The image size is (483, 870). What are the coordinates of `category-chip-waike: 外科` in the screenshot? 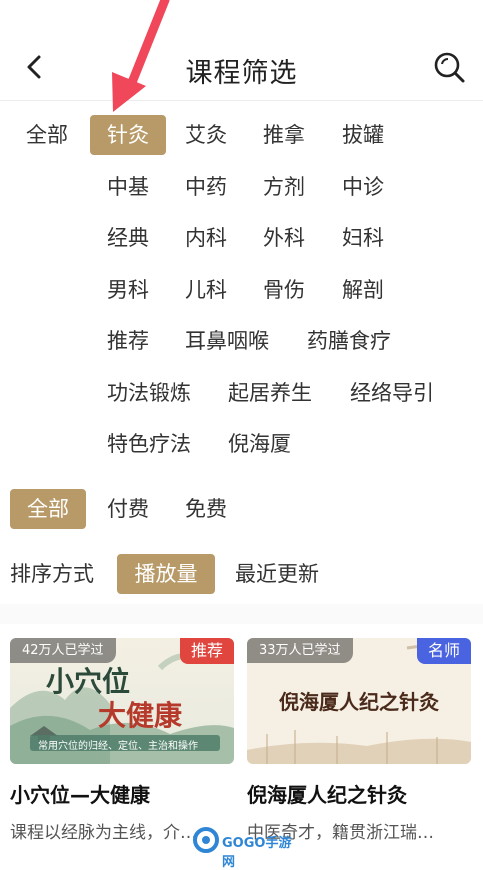 It's located at (284, 238).